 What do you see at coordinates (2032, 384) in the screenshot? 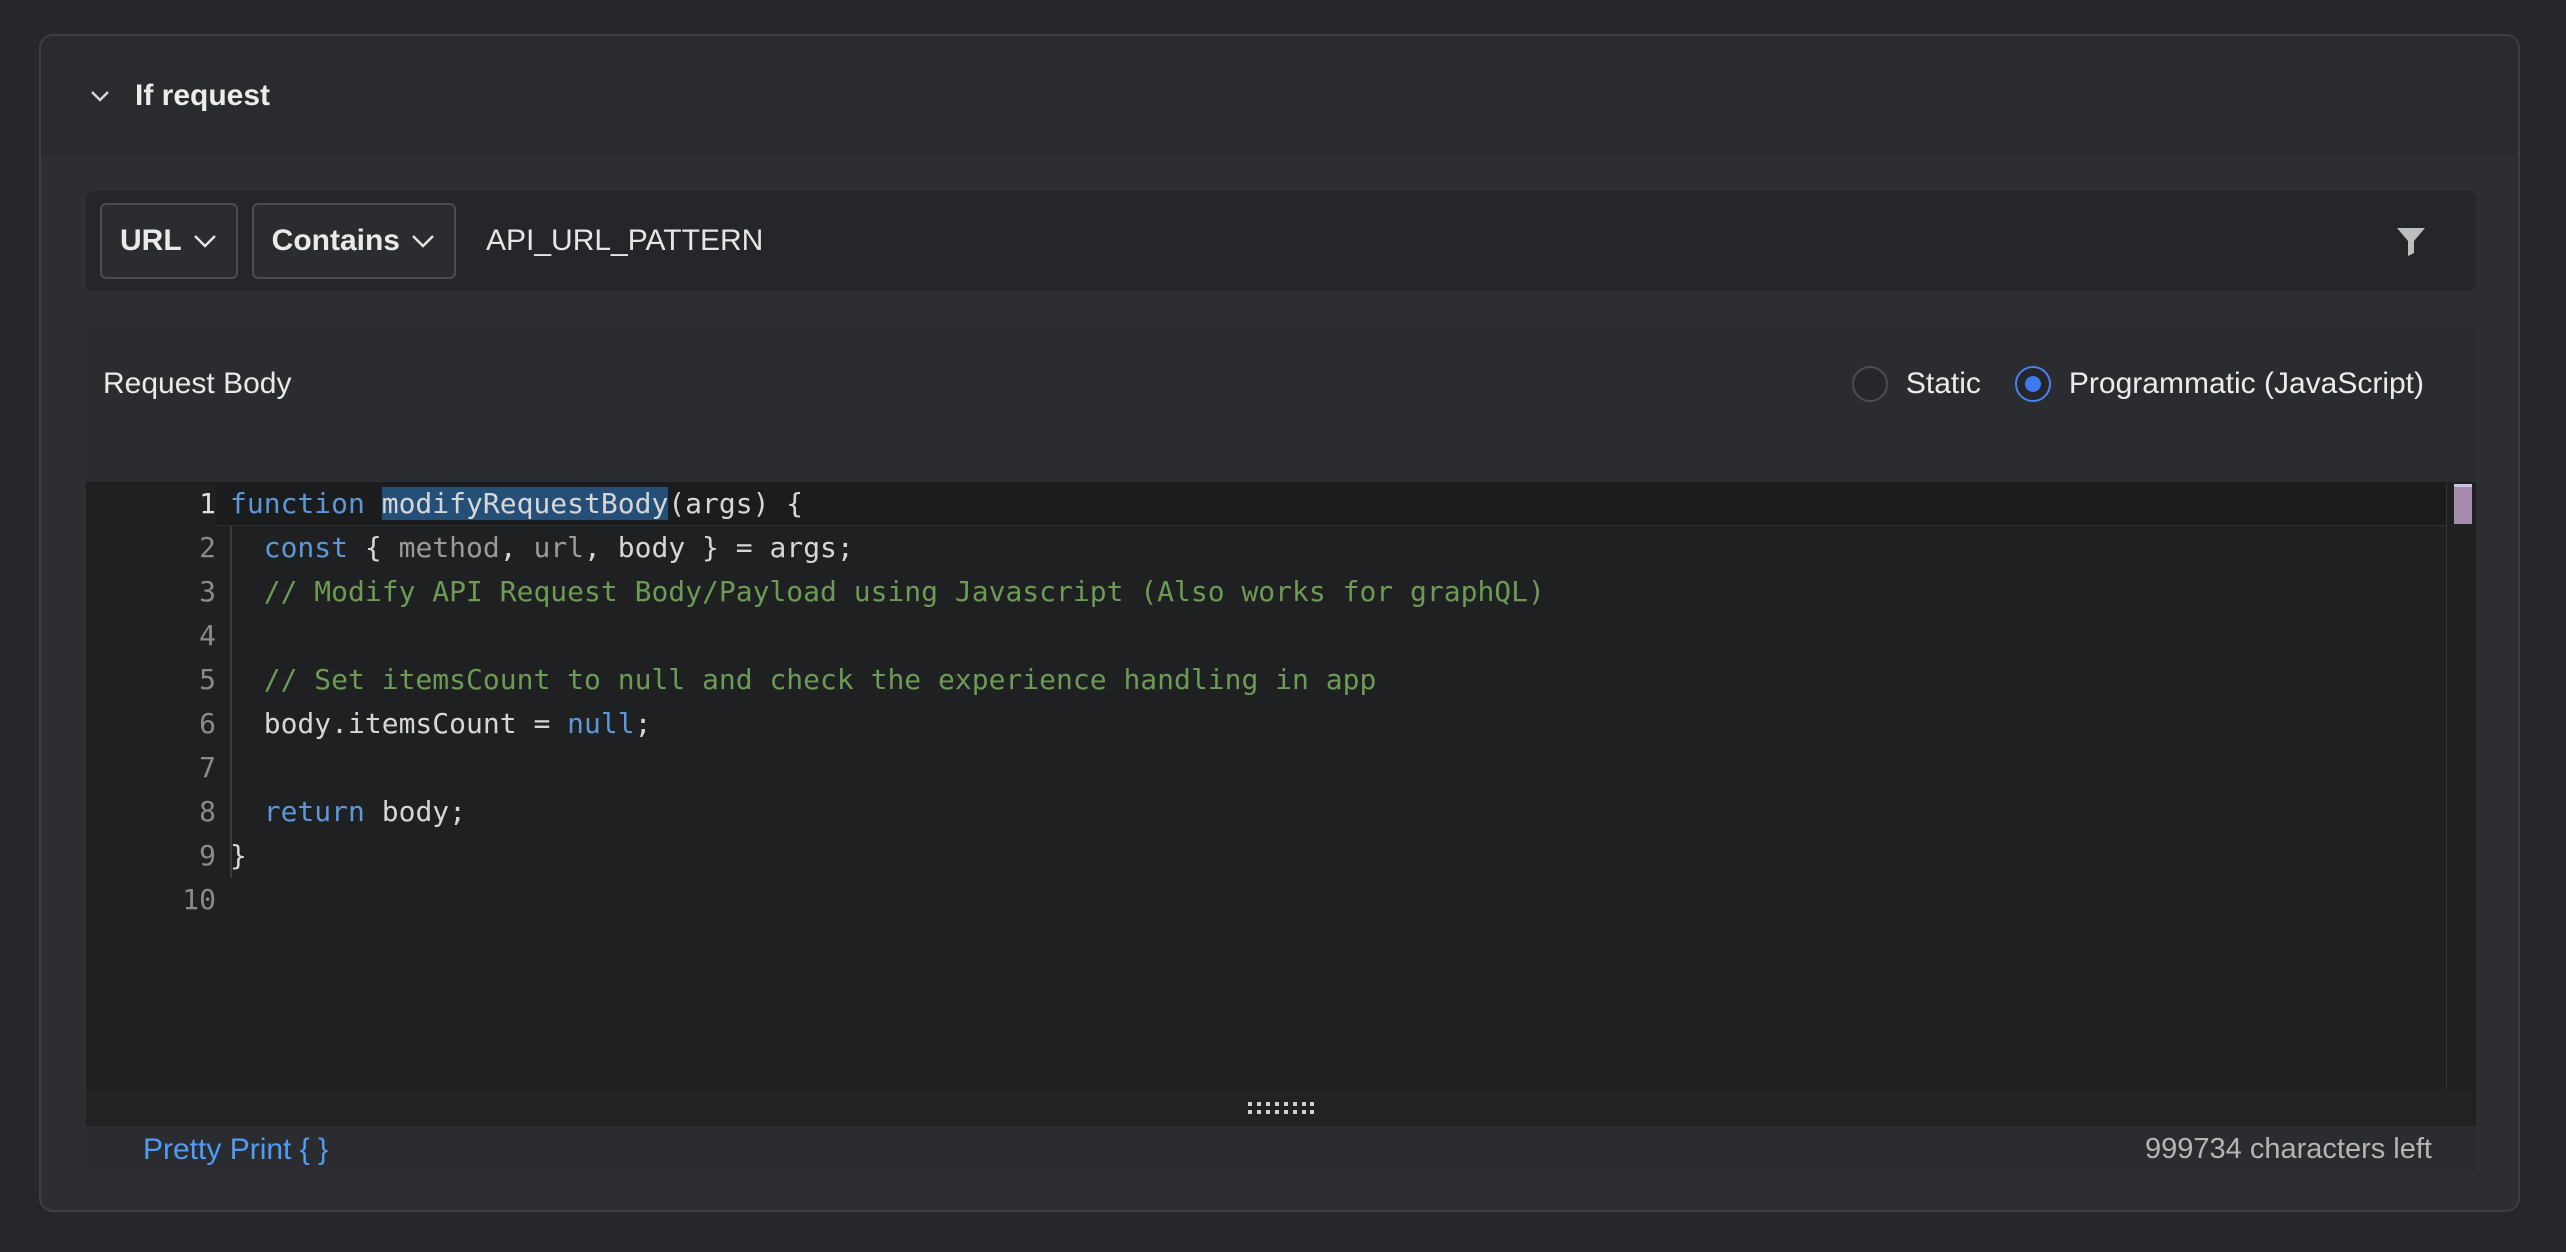
I see `radio-programmatic-circle` at bounding box center [2032, 384].